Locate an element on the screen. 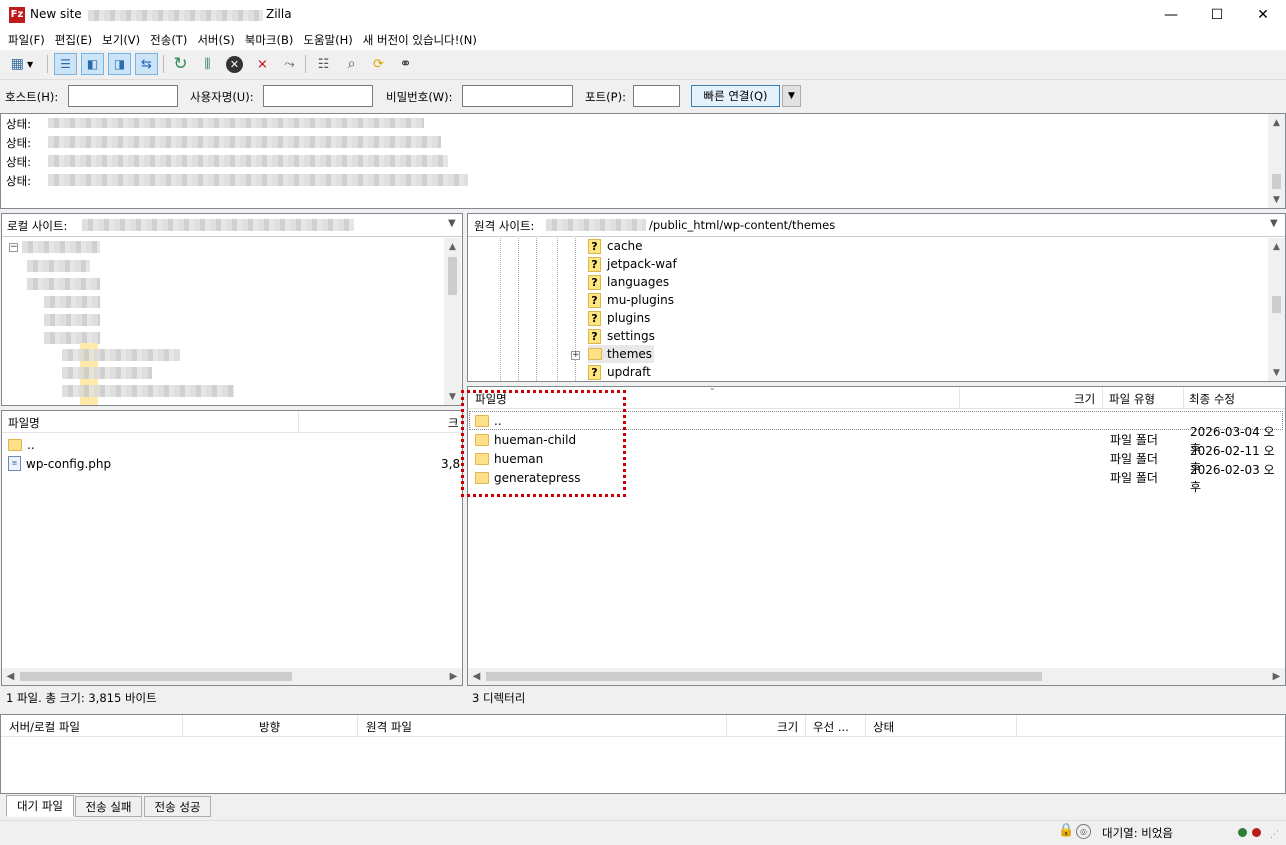 The width and height of the screenshot is (1286, 845). tree-item-label: languages is located at coordinates (638, 282).